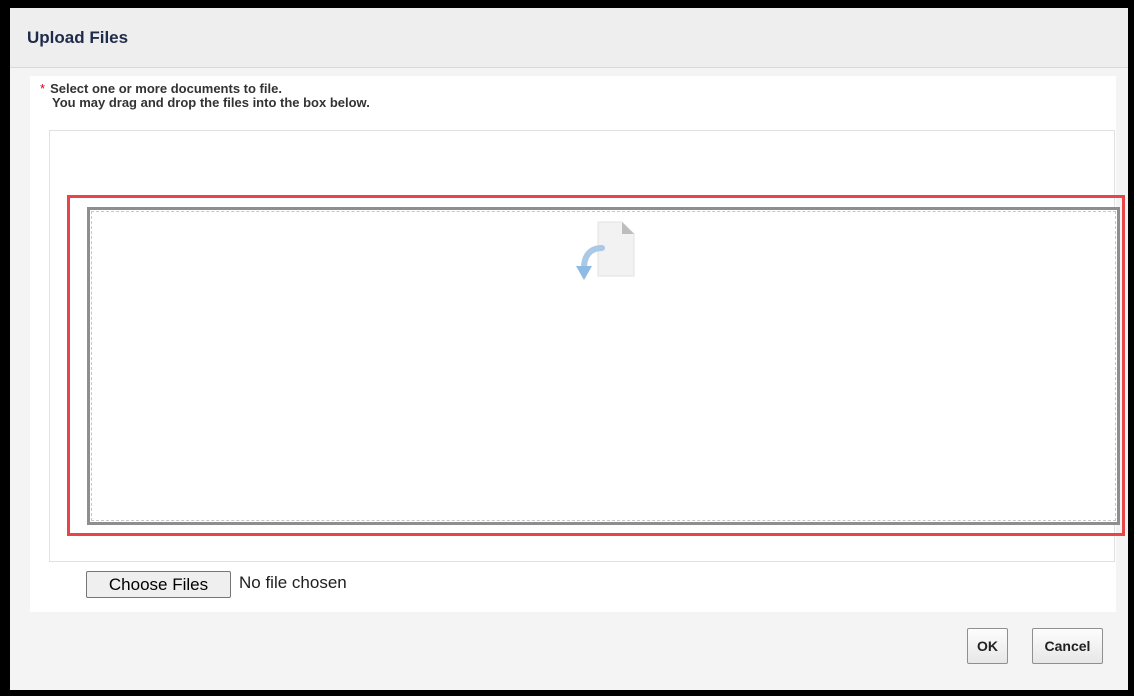 The height and width of the screenshot is (696, 1134). What do you see at coordinates (605, 250) in the screenshot?
I see `file-drop-icon` at bounding box center [605, 250].